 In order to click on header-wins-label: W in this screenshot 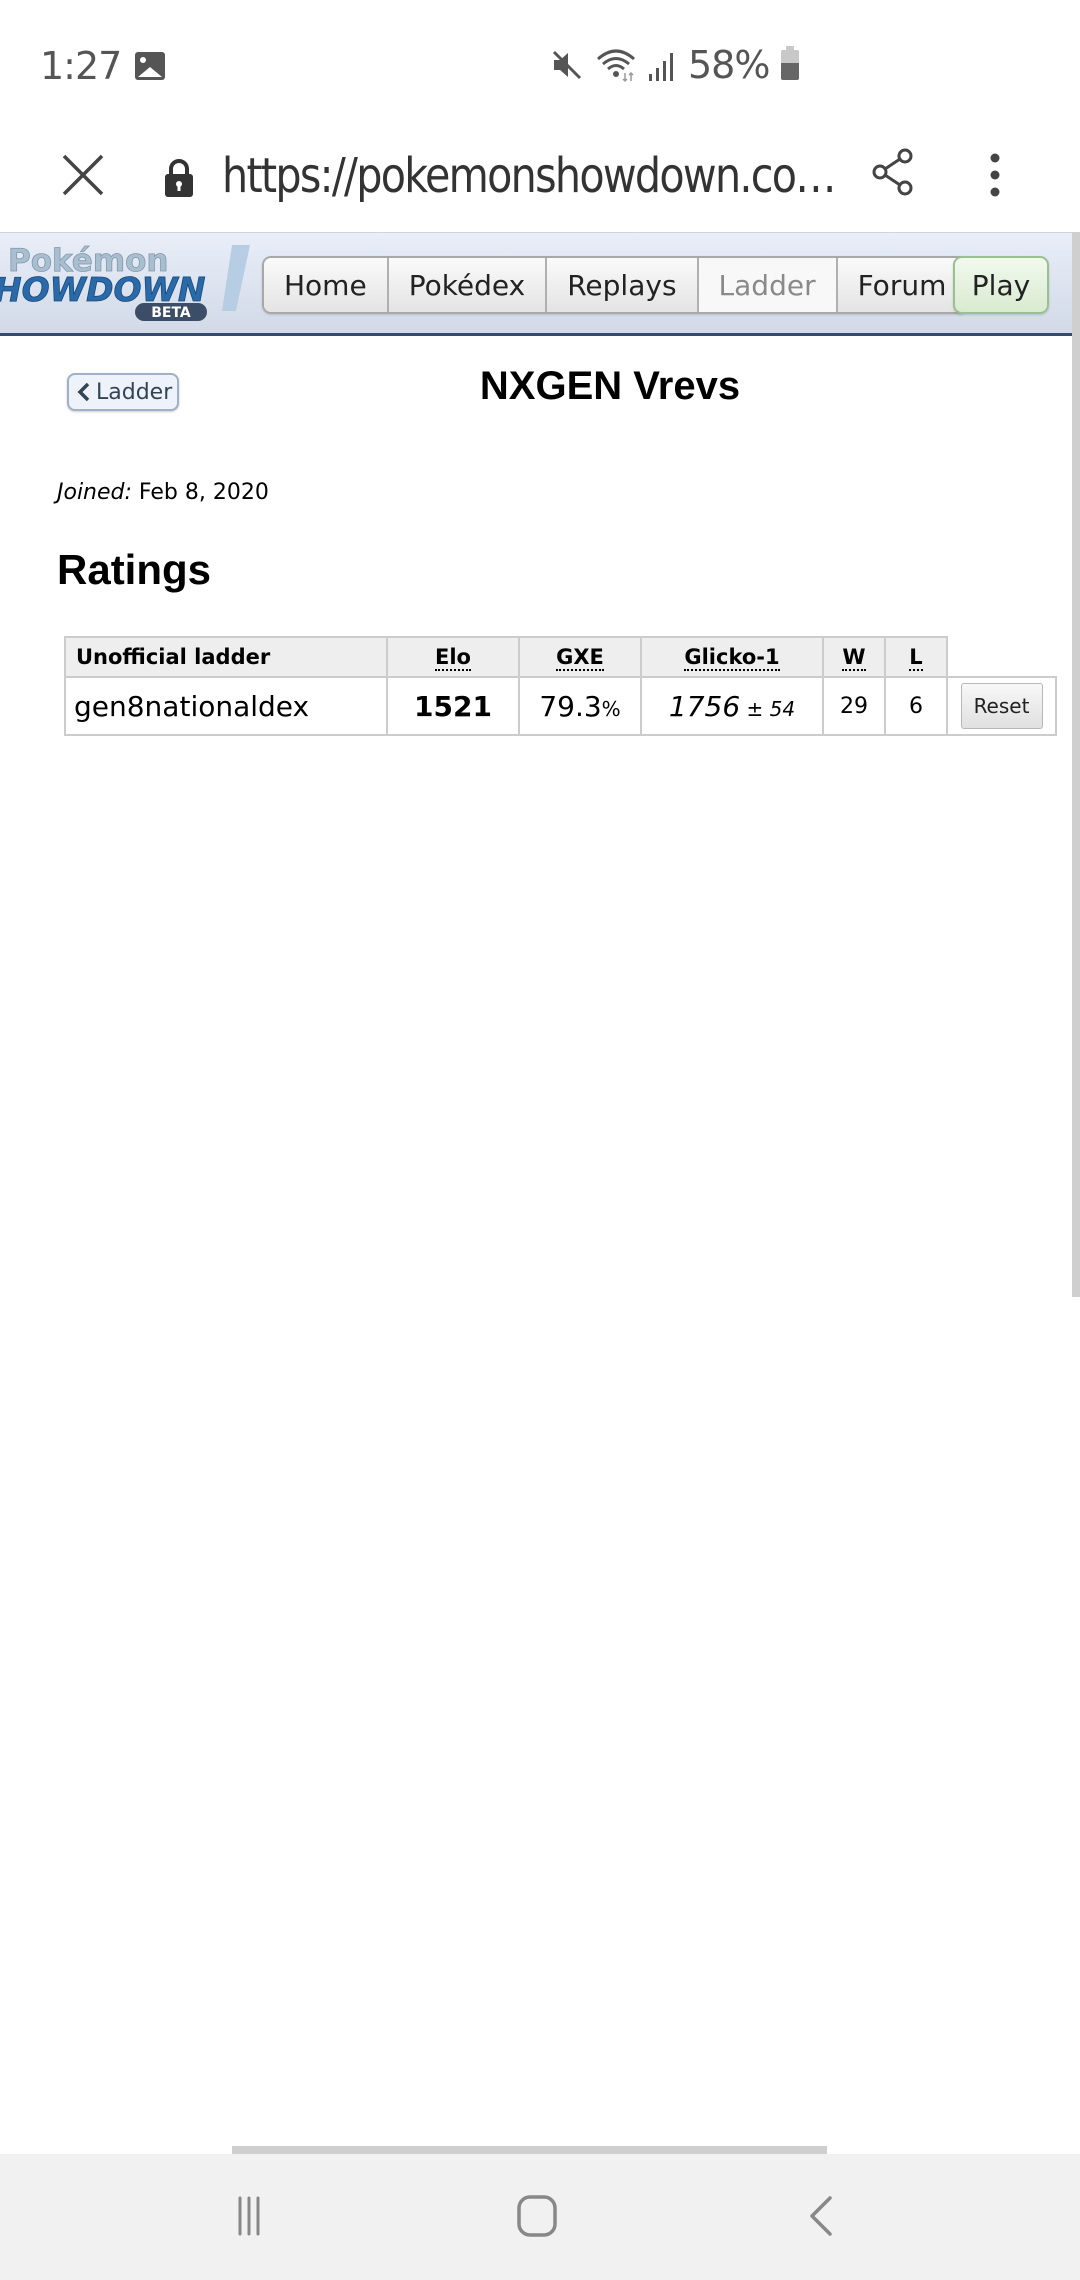, I will do `click(854, 658)`.